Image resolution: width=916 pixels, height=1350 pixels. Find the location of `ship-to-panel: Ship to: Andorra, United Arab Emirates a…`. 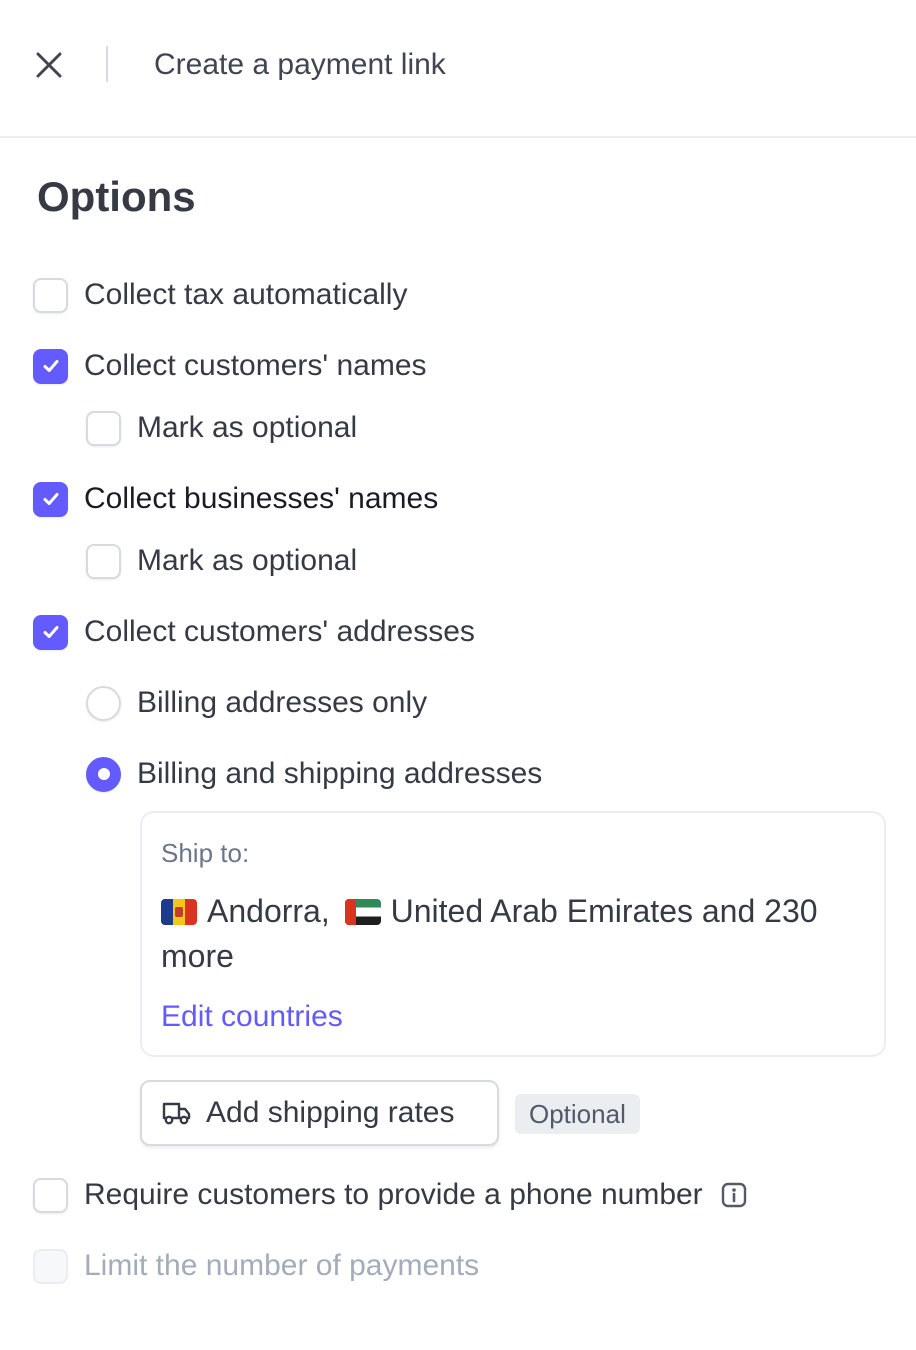

ship-to-panel: Ship to: Andorra, United Arab Emirates a… is located at coordinates (513, 934).